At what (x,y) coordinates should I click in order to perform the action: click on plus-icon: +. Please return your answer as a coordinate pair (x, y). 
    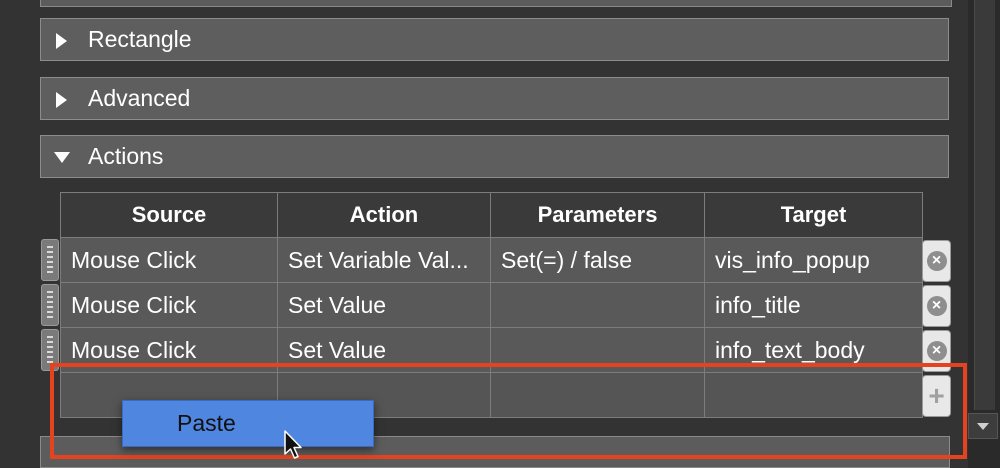
    Looking at the image, I should click on (936, 395).